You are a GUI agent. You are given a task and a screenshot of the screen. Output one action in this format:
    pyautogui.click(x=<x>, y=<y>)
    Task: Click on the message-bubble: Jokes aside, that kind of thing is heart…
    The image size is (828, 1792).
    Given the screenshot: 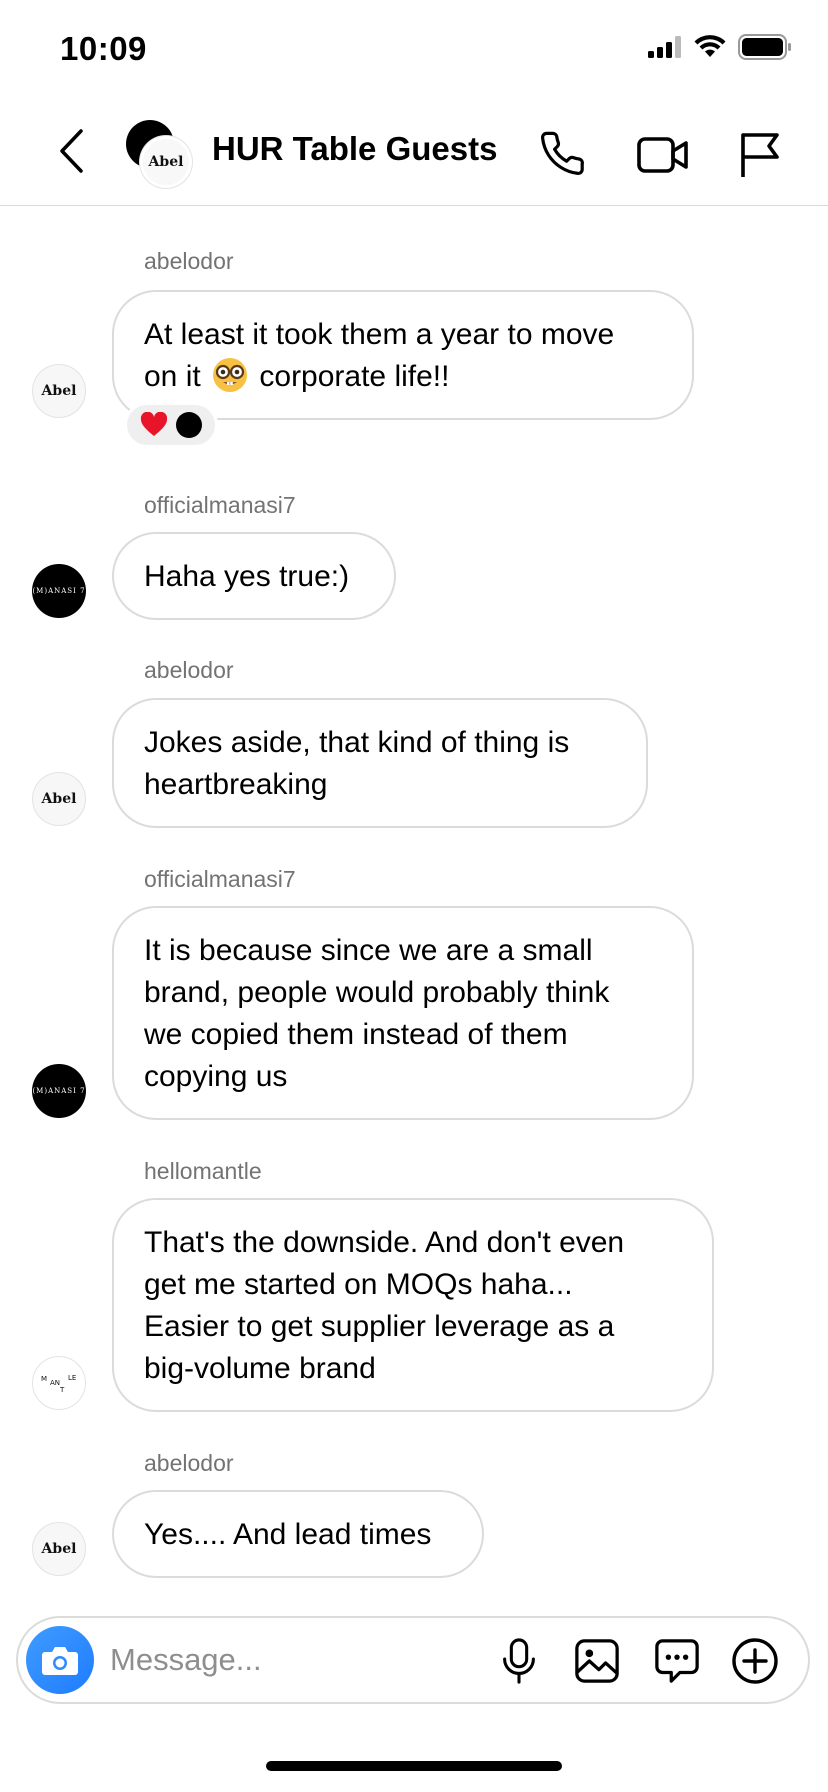 What is the action you would take?
    pyautogui.click(x=380, y=763)
    